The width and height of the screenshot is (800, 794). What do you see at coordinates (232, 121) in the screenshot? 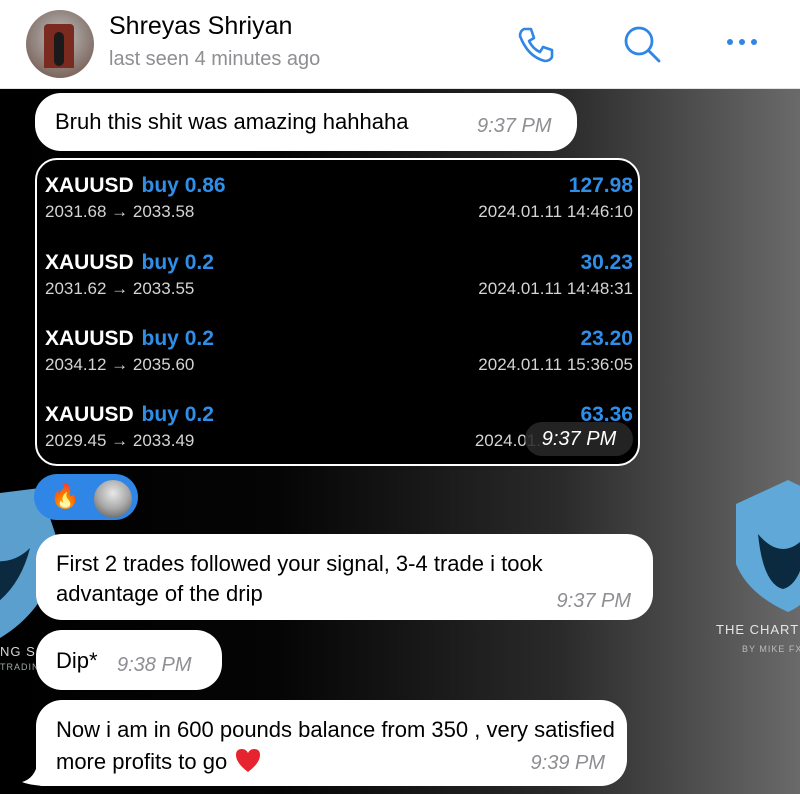
I see `message-text: Bruh this shit was amazing hahhaha` at bounding box center [232, 121].